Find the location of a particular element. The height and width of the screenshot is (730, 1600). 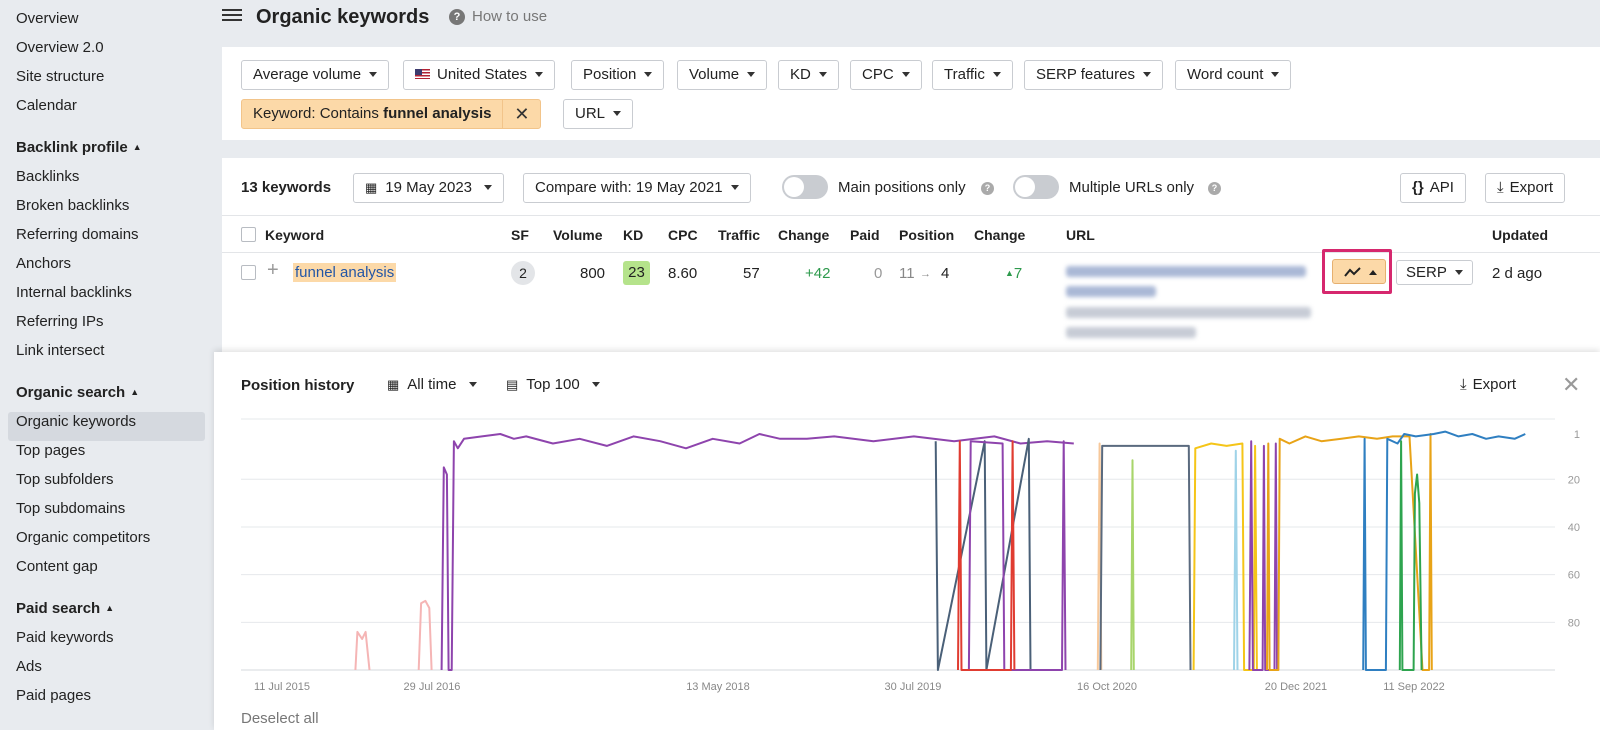

chart-y-tick-label: 40 is located at coordinates (1574, 528).